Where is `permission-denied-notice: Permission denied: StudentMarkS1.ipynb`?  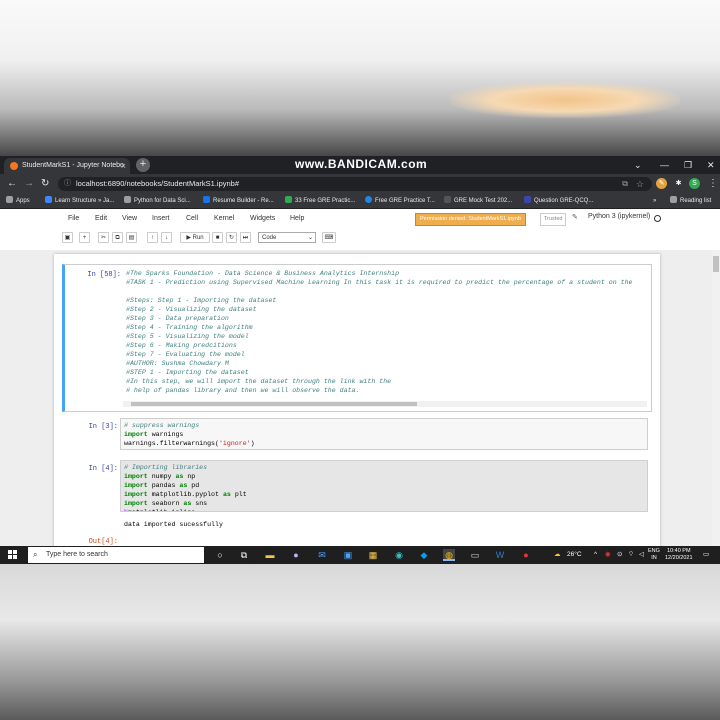
permission-denied-notice: Permission denied: StudentMarkS1.ipynb is located at coordinates (470, 219).